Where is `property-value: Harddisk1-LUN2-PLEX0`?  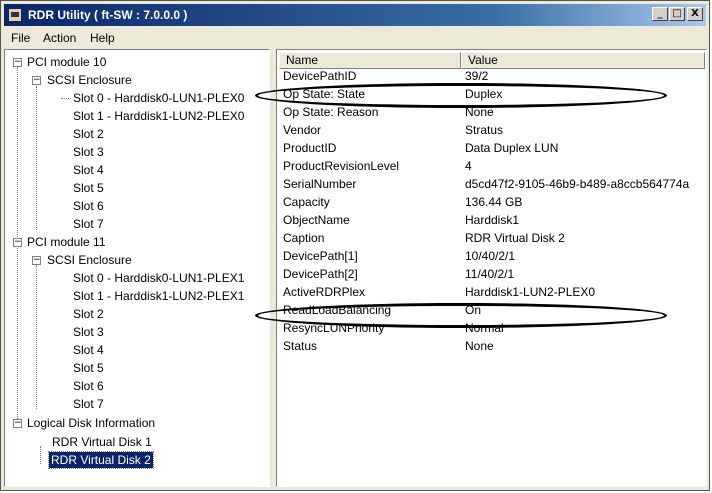 property-value: Harddisk1-LUN2-PLEX0 is located at coordinates (530, 292).